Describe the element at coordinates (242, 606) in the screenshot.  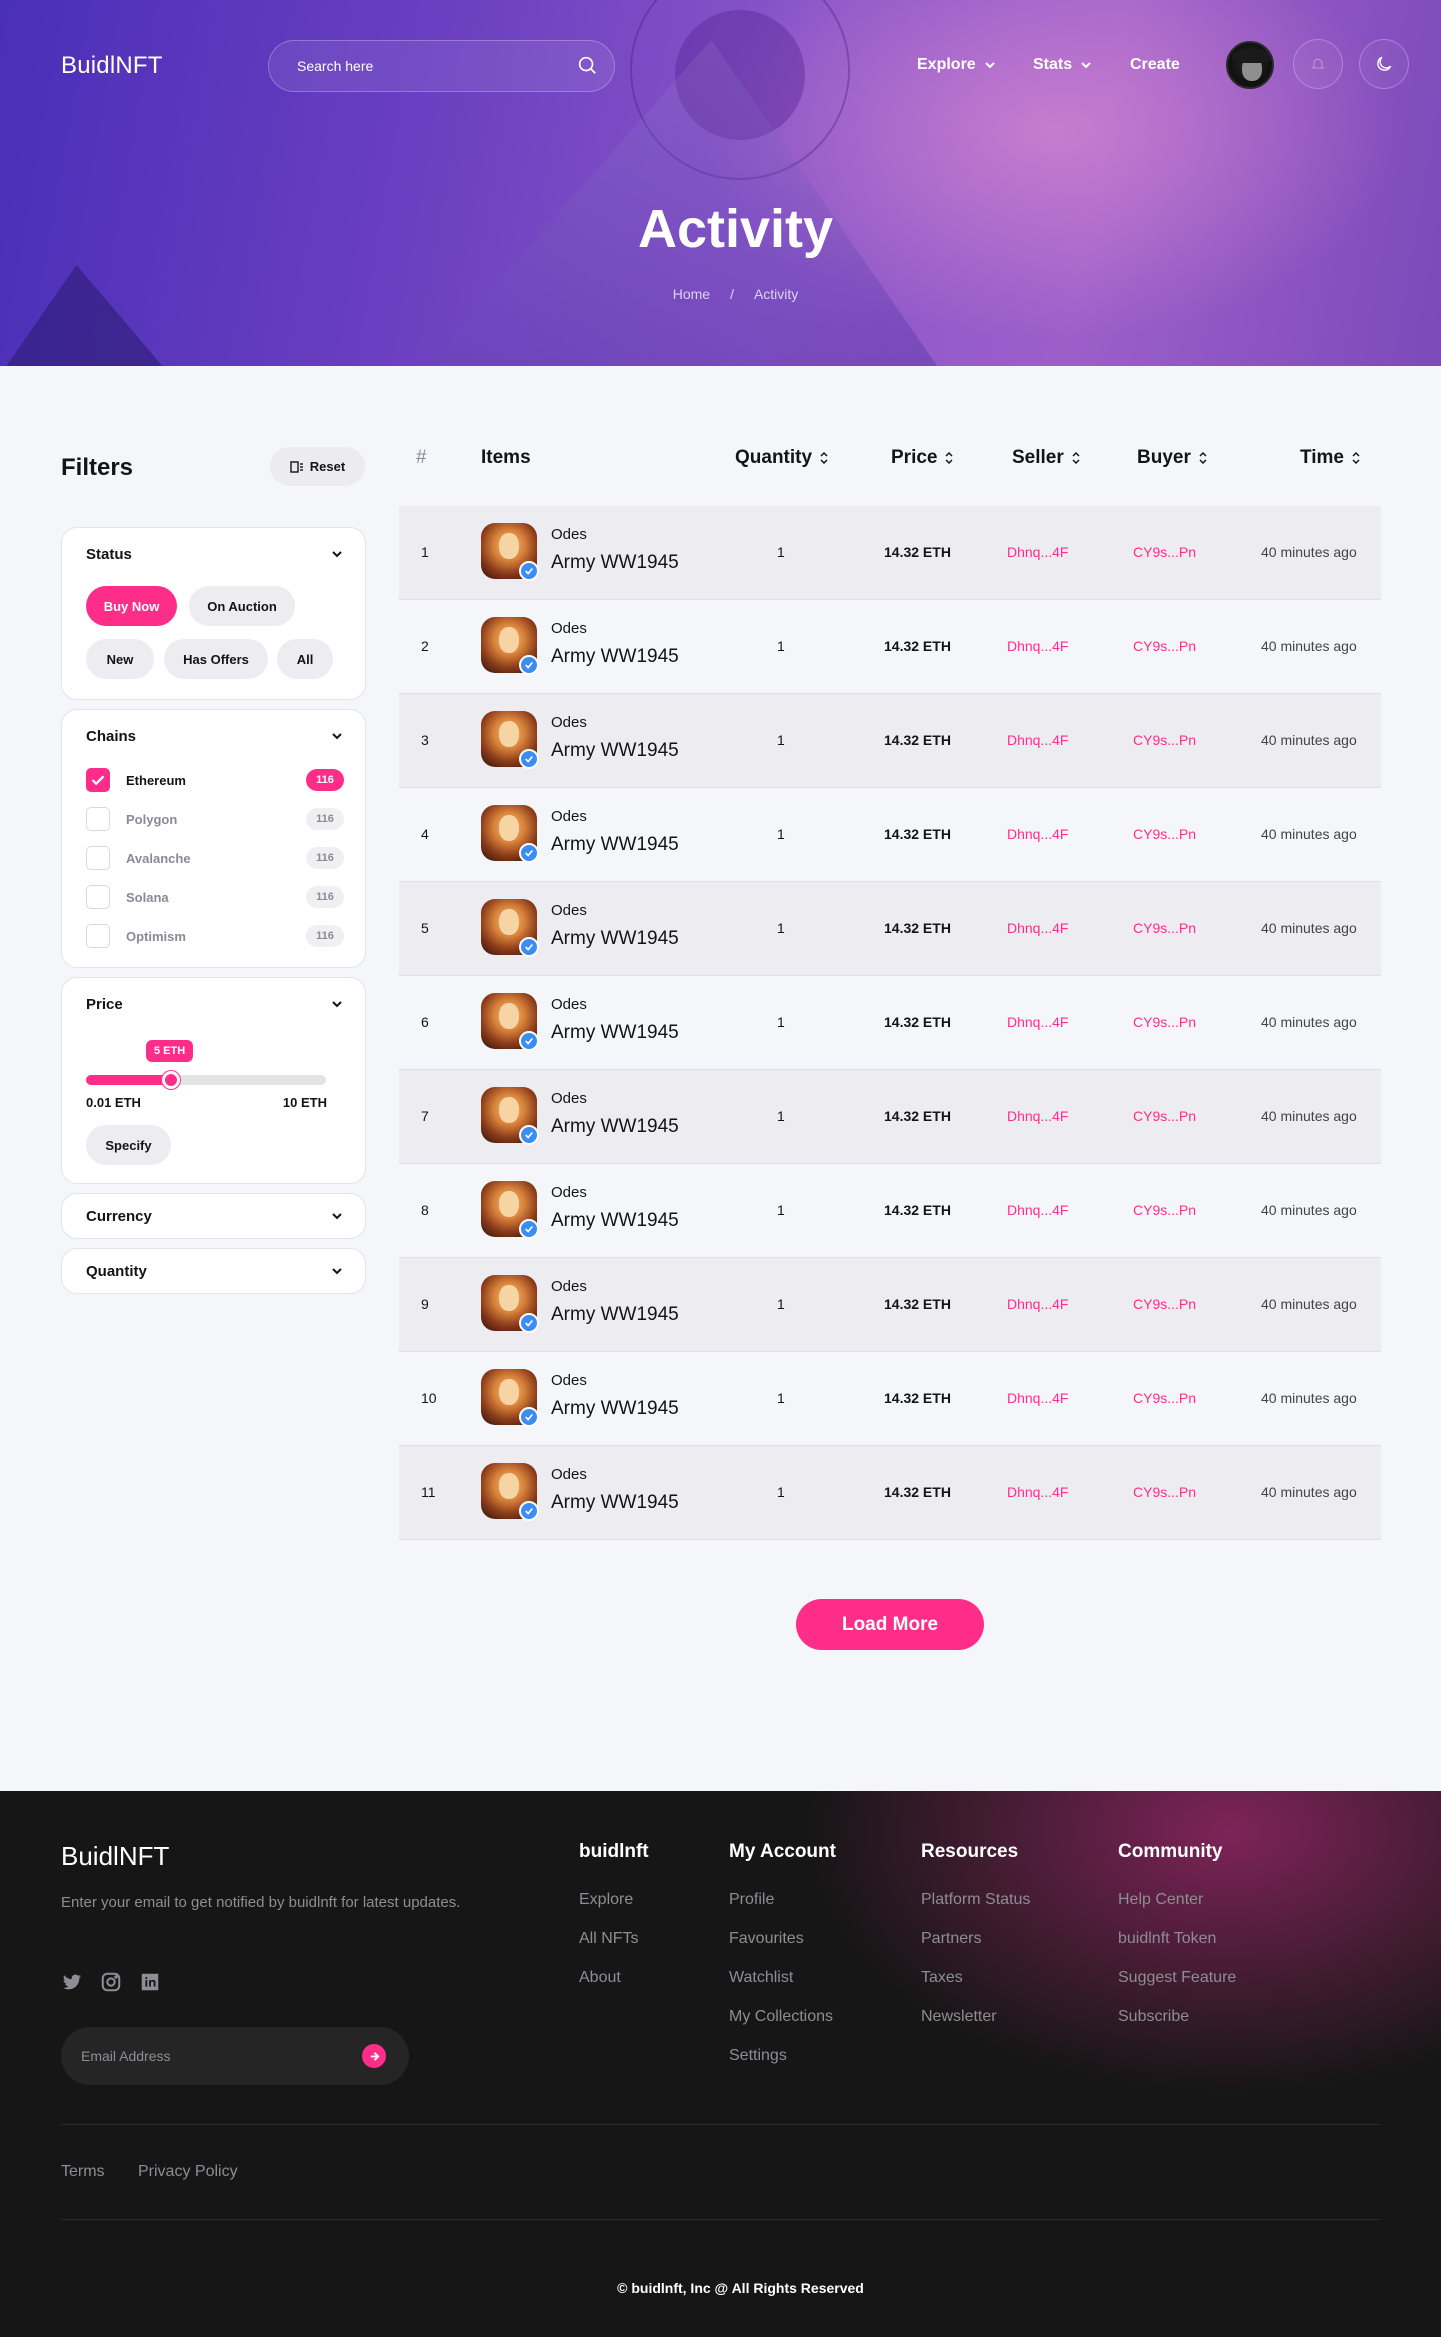
I see `status-chip-on-auction: On Auction` at that location.